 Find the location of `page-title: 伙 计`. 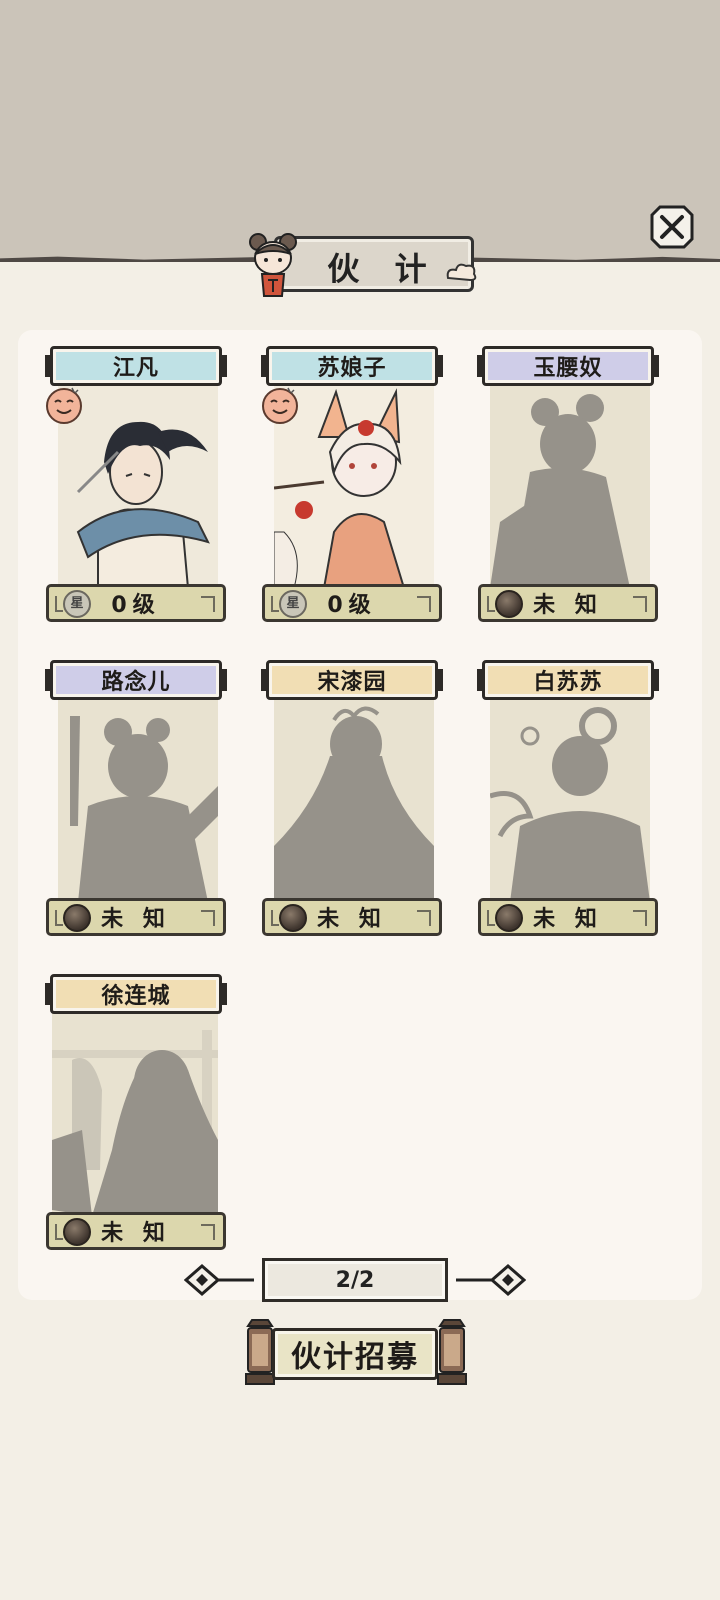

page-title: 伙 计 is located at coordinates (383, 269).